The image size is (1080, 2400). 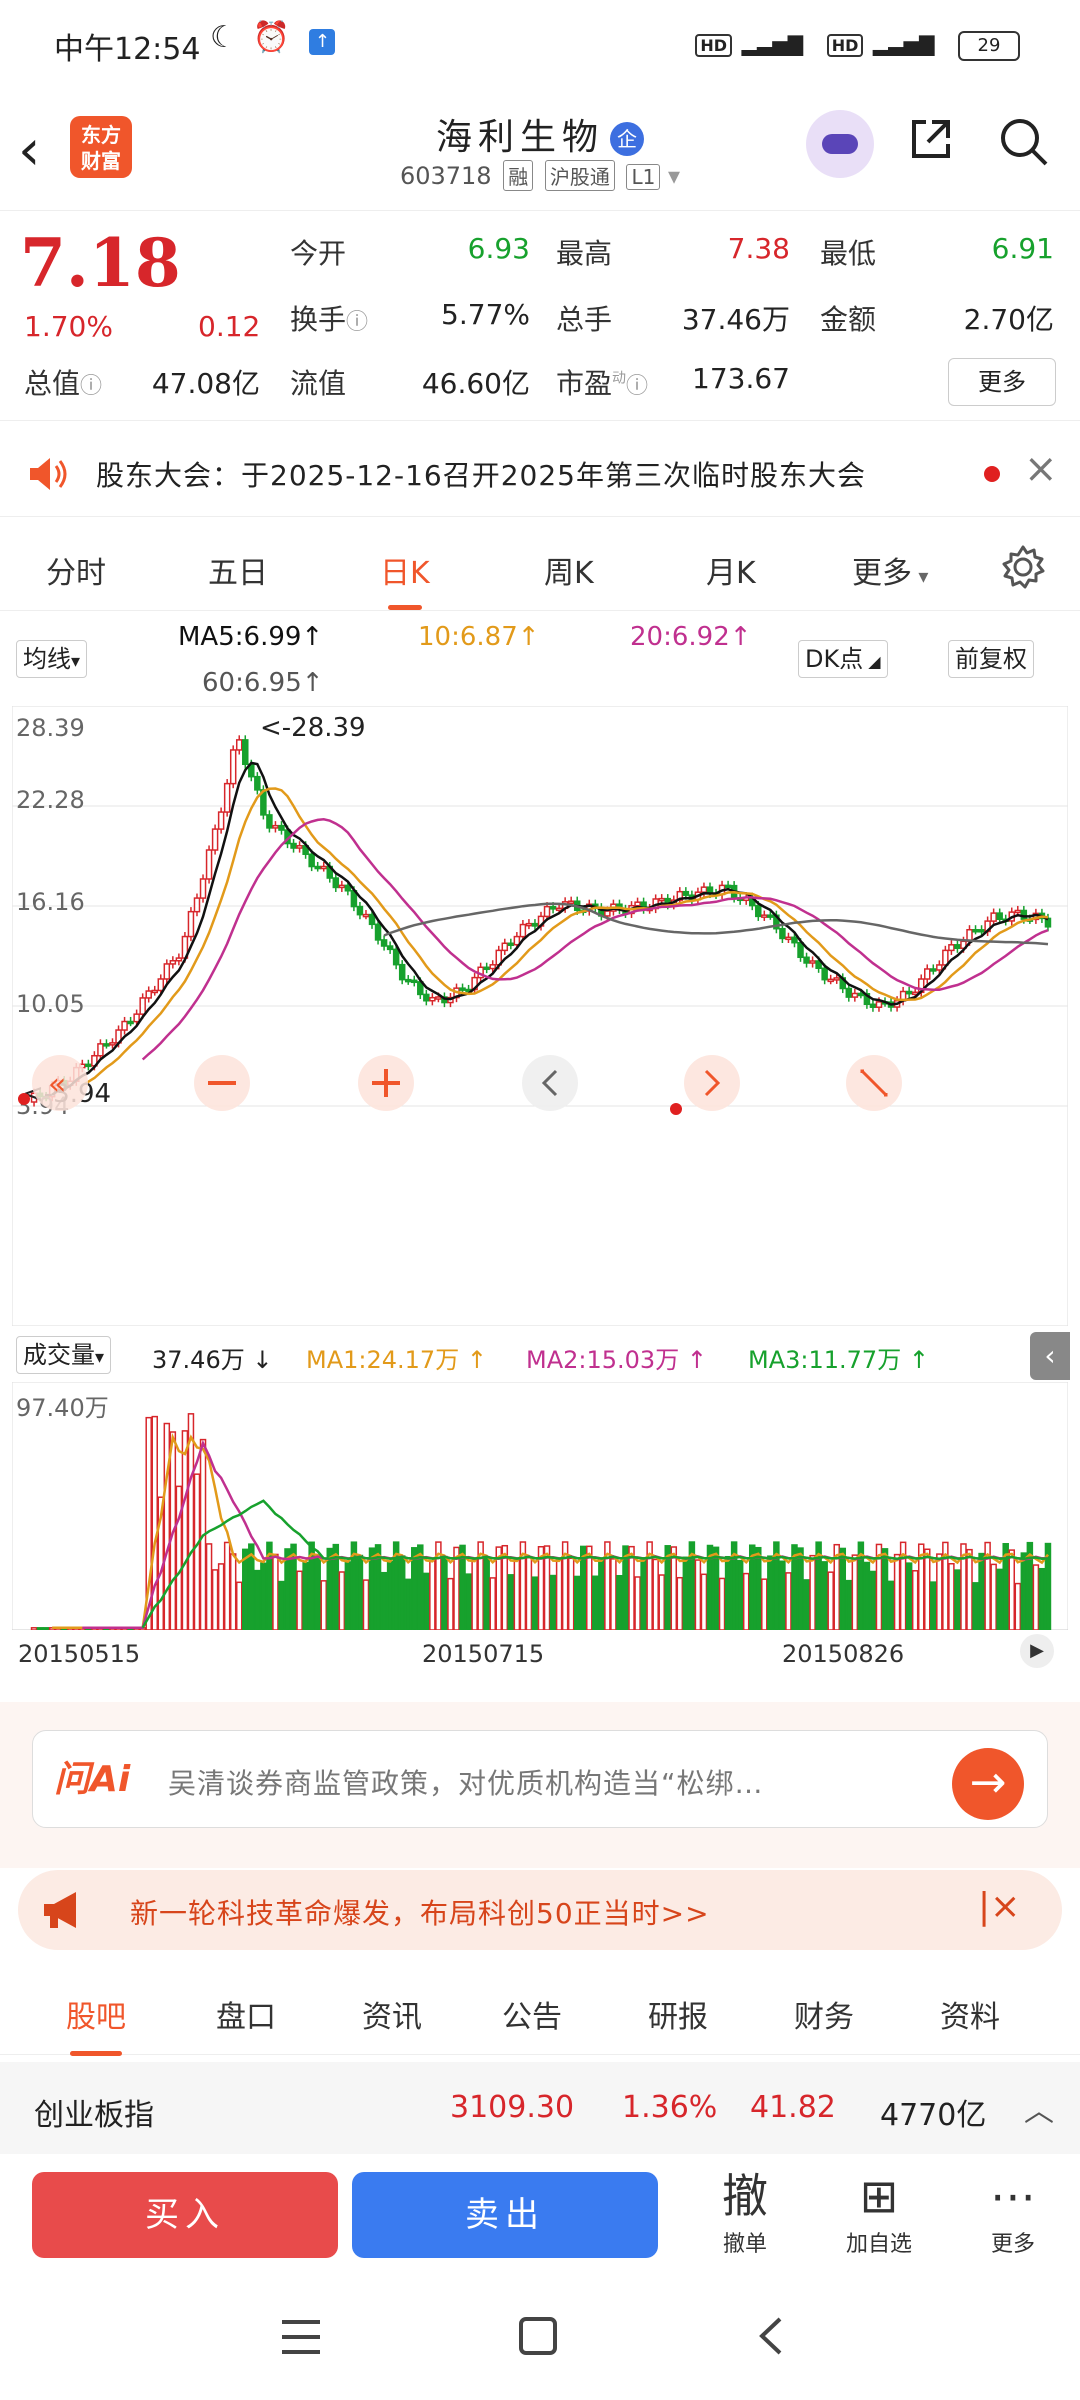 What do you see at coordinates (579, 175) in the screenshot?
I see `tag-connect: 沪股通` at bounding box center [579, 175].